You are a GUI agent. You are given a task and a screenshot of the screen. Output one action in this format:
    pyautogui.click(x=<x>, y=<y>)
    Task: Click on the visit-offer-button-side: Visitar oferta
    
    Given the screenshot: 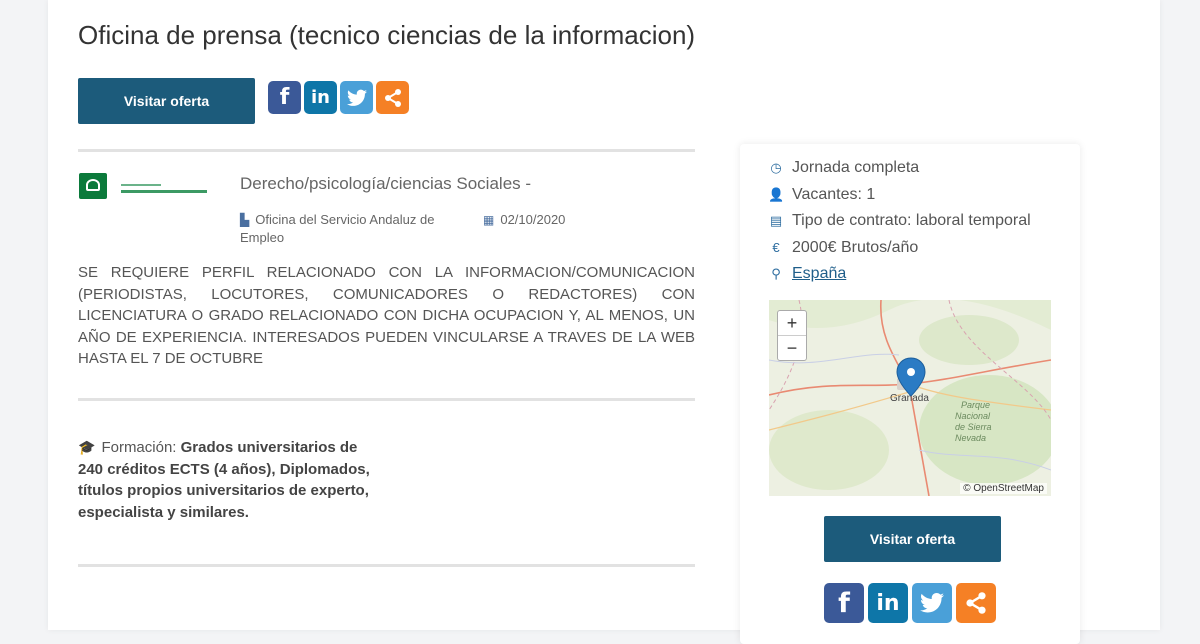 What is the action you would take?
    pyautogui.click(x=912, y=539)
    